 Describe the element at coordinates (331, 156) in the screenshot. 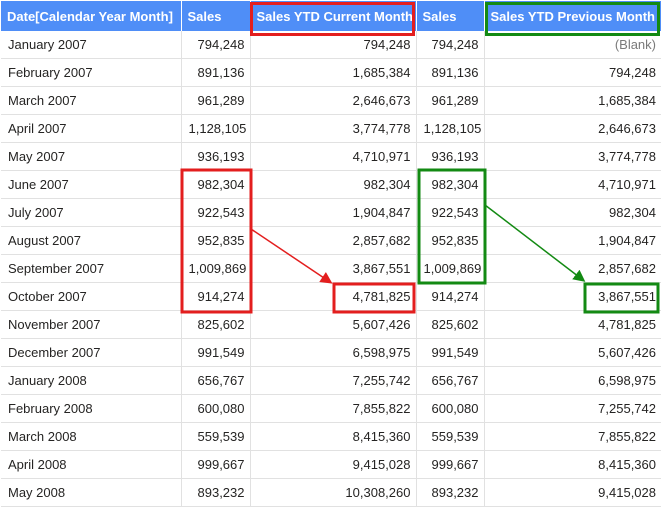

I see `table-row: May 2007 936,193 4,710,971 936,193 3,774,778` at that location.